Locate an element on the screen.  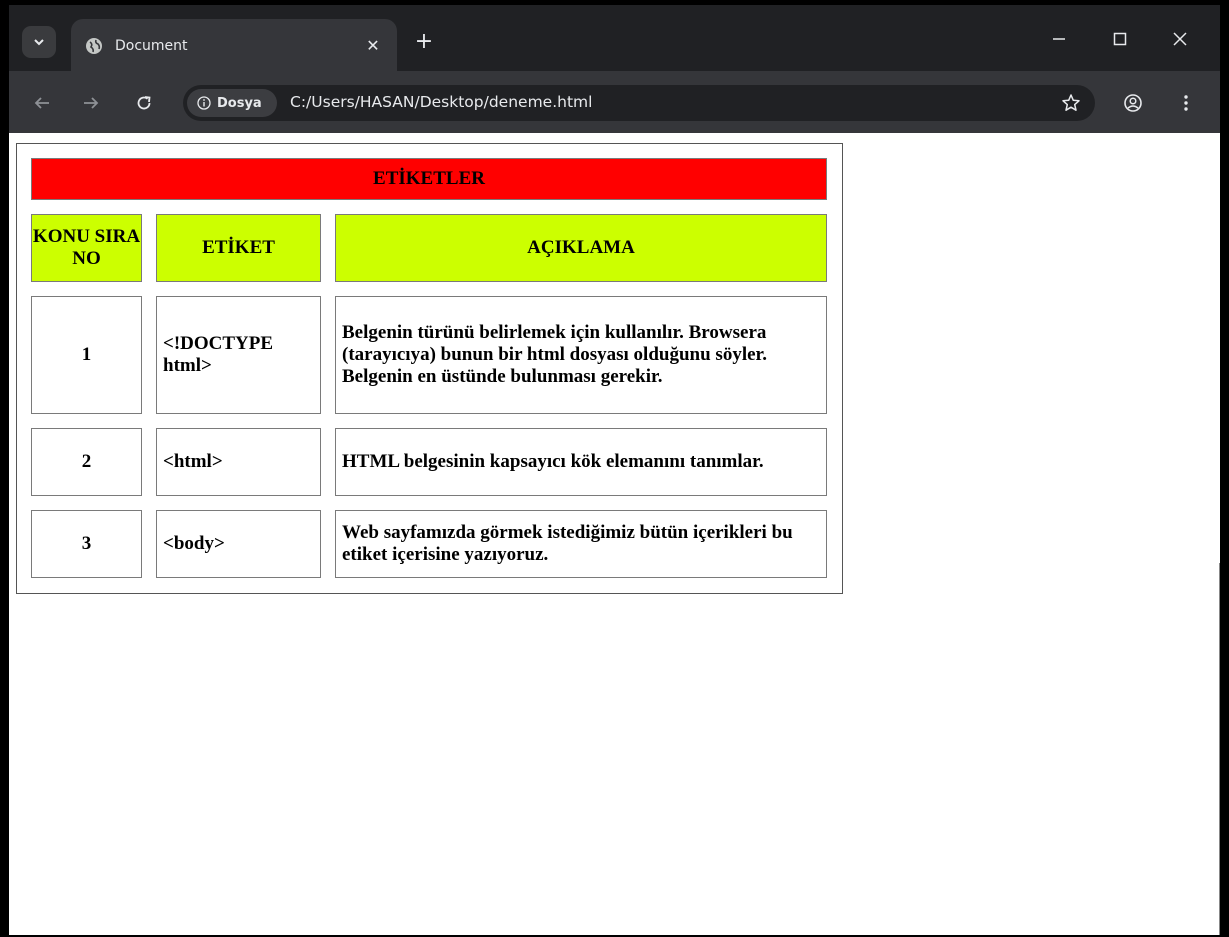
row-3-no: 3 is located at coordinates (86, 544).